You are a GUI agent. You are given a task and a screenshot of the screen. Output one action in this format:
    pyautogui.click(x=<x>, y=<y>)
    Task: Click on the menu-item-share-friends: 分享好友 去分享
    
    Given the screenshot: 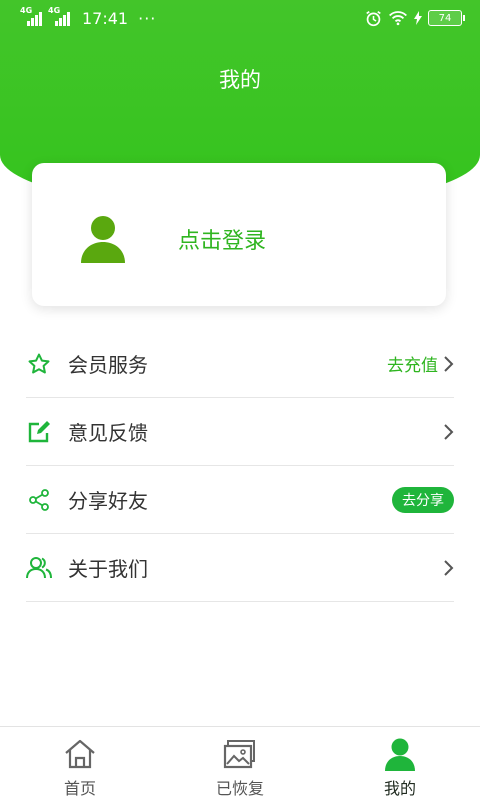 What is the action you would take?
    pyautogui.click(x=240, y=500)
    